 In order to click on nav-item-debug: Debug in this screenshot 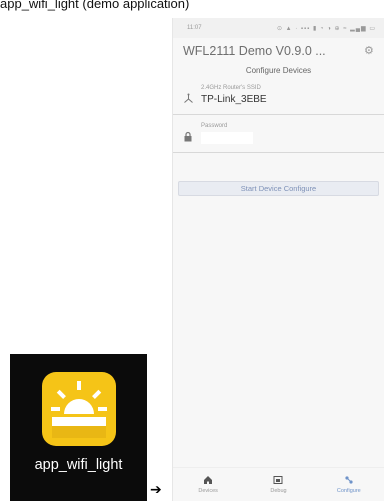, I will do `click(278, 484)`.